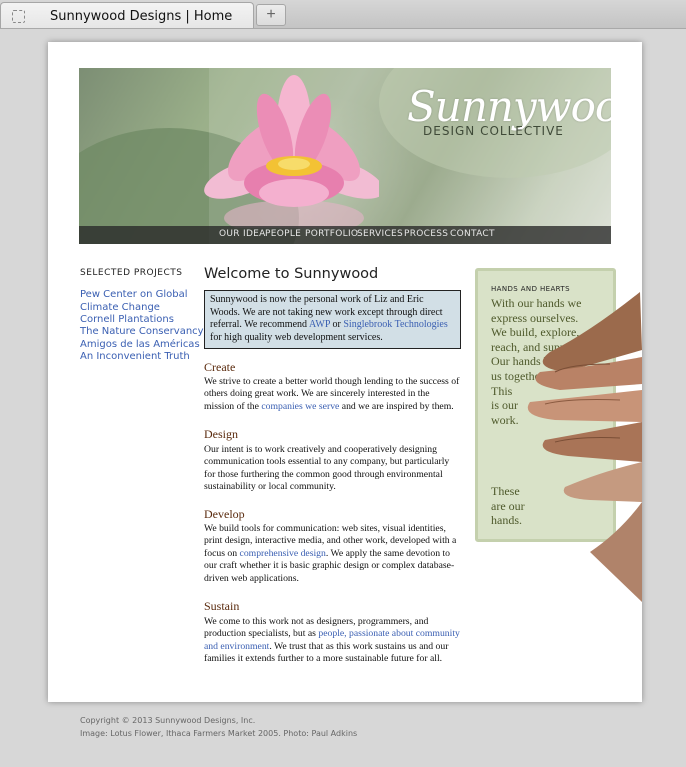 The height and width of the screenshot is (767, 686). What do you see at coordinates (224, 514) in the screenshot?
I see `section-develop-title: Develop` at bounding box center [224, 514].